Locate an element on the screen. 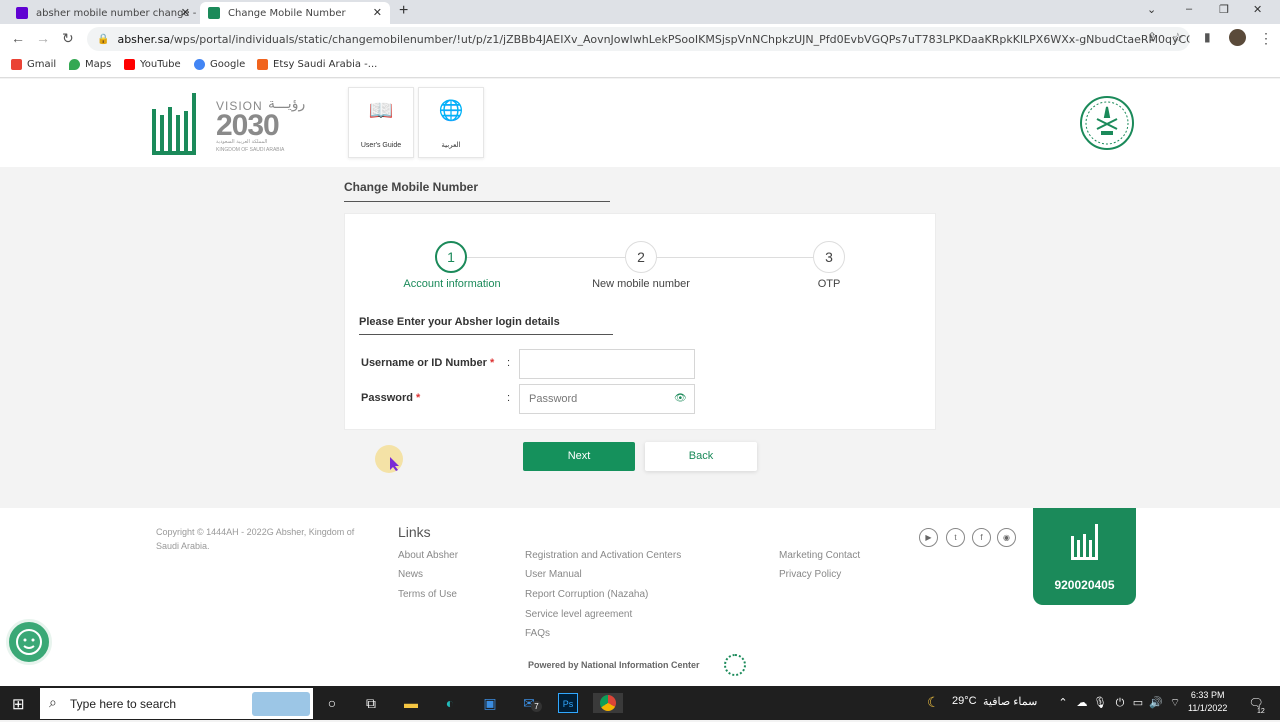 Image resolution: width=1280 pixels, height=722 pixels. notification-icon: 🗨 12 is located at coordinates (1256, 704).